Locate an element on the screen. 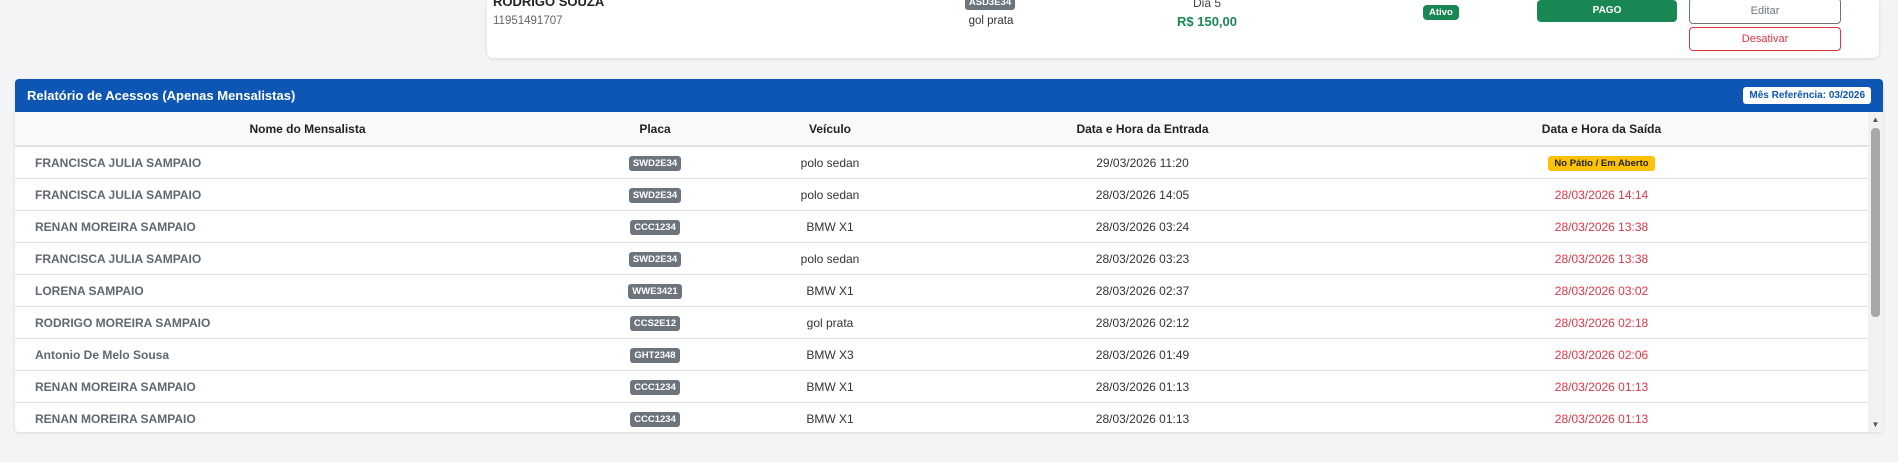 Image resolution: width=1898 pixels, height=462 pixels. exit-datetime: 28/03/2026 03:02 is located at coordinates (1601, 290).